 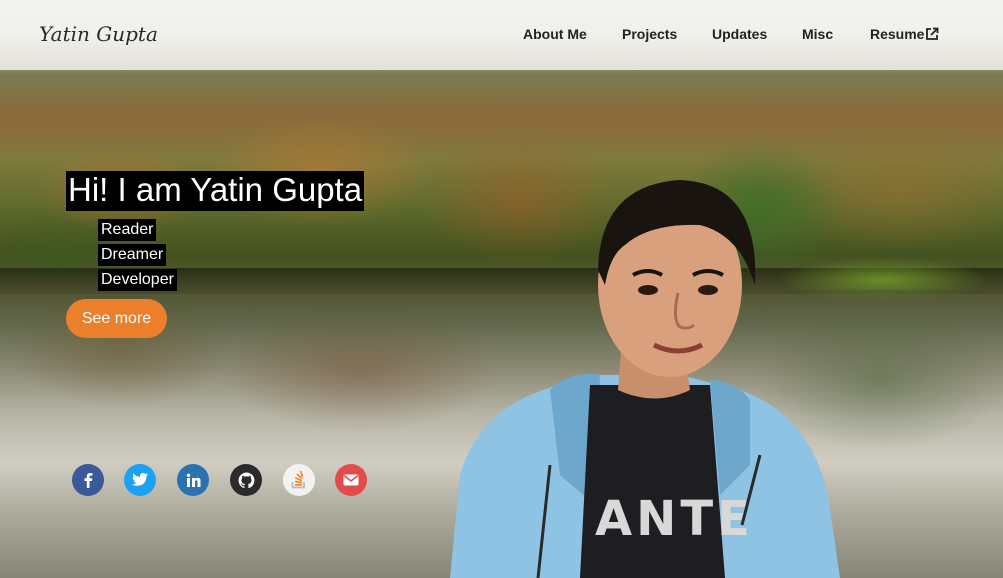 What do you see at coordinates (674, 519) in the screenshot?
I see `svg-text: ANTE` at bounding box center [674, 519].